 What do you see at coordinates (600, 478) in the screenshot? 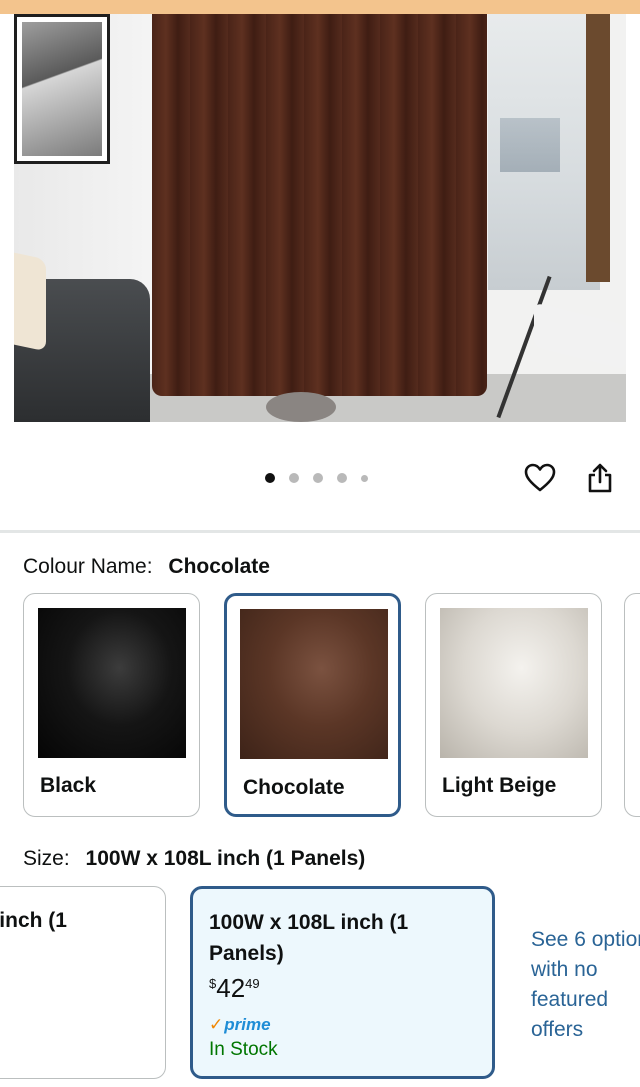
I see `share-icon` at bounding box center [600, 478].